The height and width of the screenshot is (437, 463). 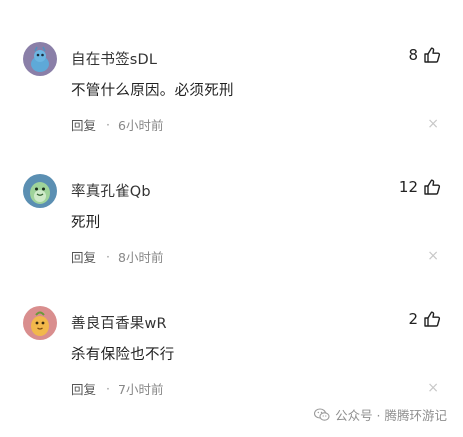 What do you see at coordinates (391, 415) in the screenshot?
I see `watermark-text: 公众号 · 腾腾环游记` at bounding box center [391, 415].